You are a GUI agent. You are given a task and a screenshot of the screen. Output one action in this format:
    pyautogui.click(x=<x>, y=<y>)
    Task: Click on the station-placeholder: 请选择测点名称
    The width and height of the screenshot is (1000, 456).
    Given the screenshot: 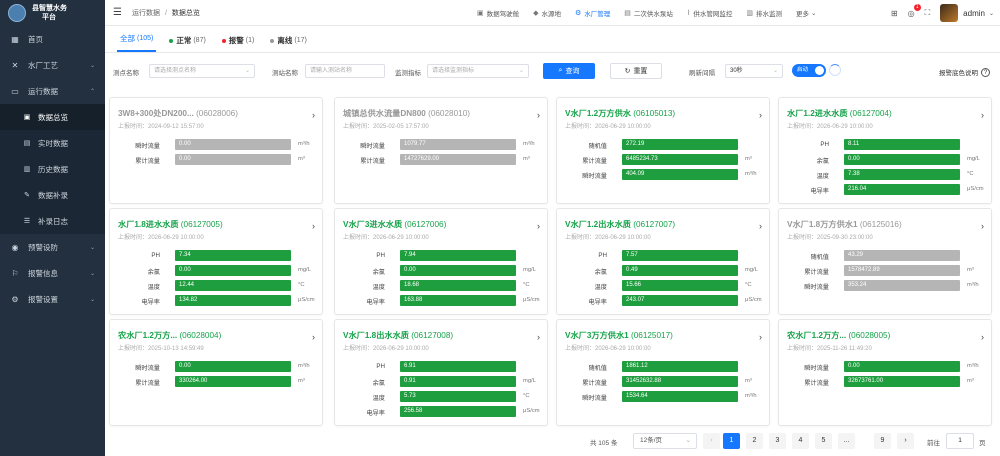 What is the action you would take?
    pyautogui.click(x=175, y=71)
    